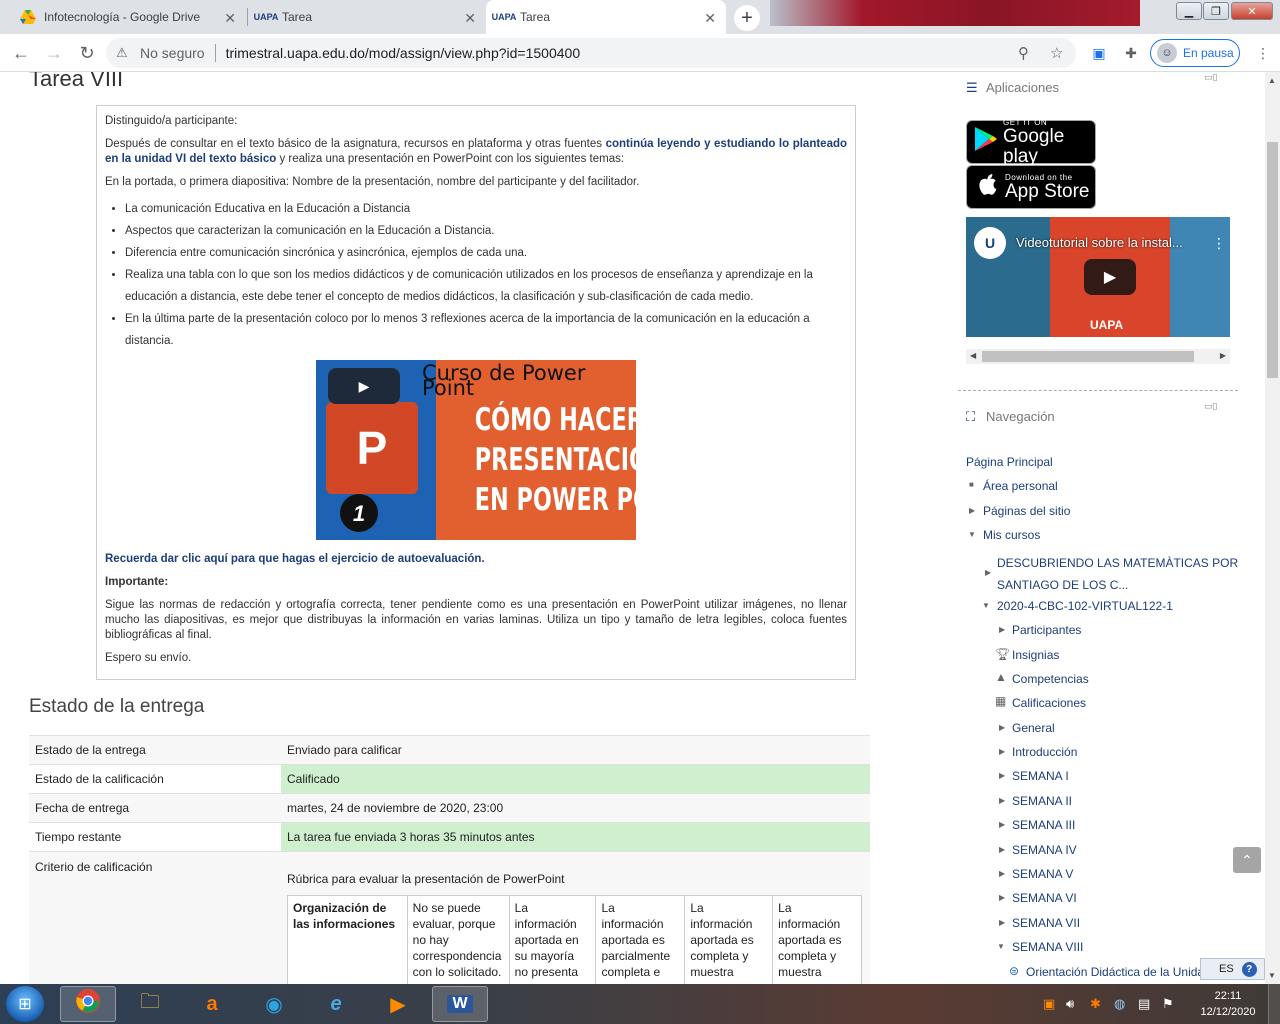 The height and width of the screenshot is (1024, 1280). What do you see at coordinates (1027, 654) in the screenshot?
I see `nav-insignias: 🏆︎ Insignias` at bounding box center [1027, 654].